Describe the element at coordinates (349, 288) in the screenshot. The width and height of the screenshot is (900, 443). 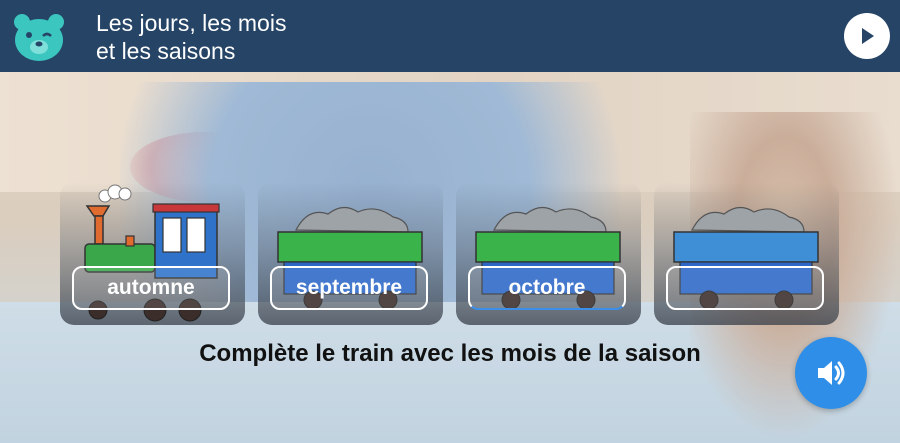
I see `train-slot-wagon-1: septembre` at that location.